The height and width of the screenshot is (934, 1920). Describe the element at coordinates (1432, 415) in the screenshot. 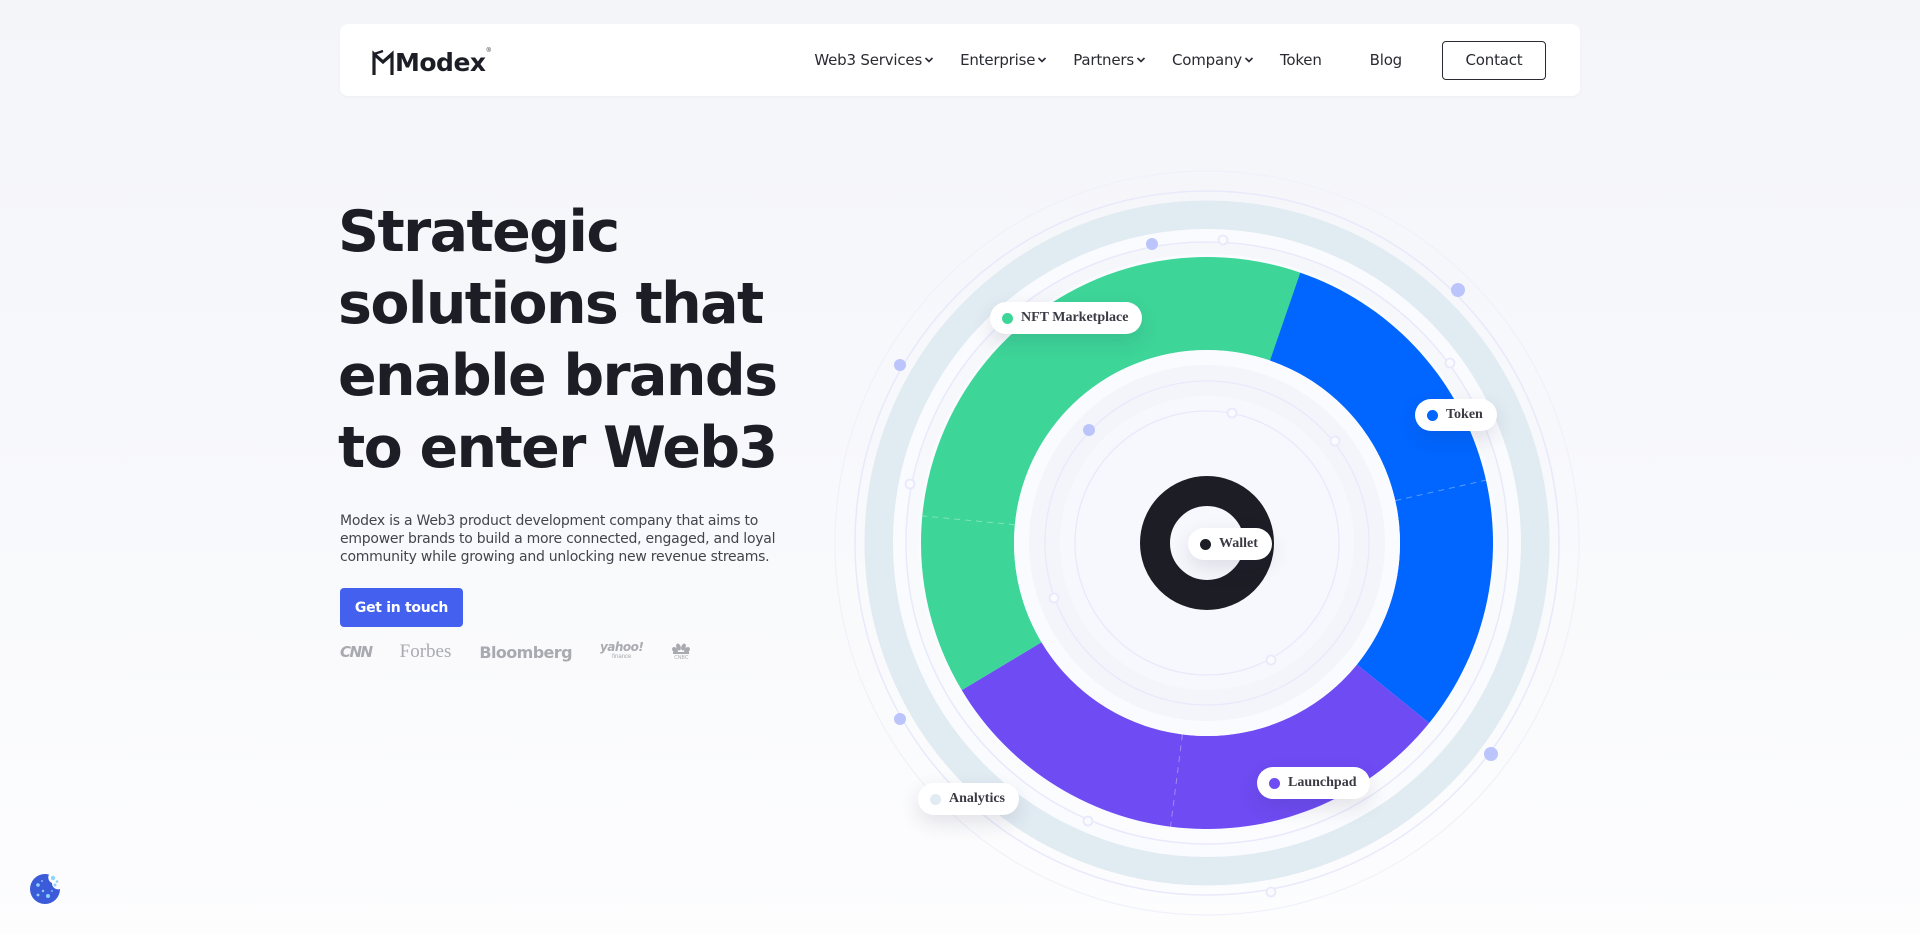

I see `token-dot-icon` at that location.